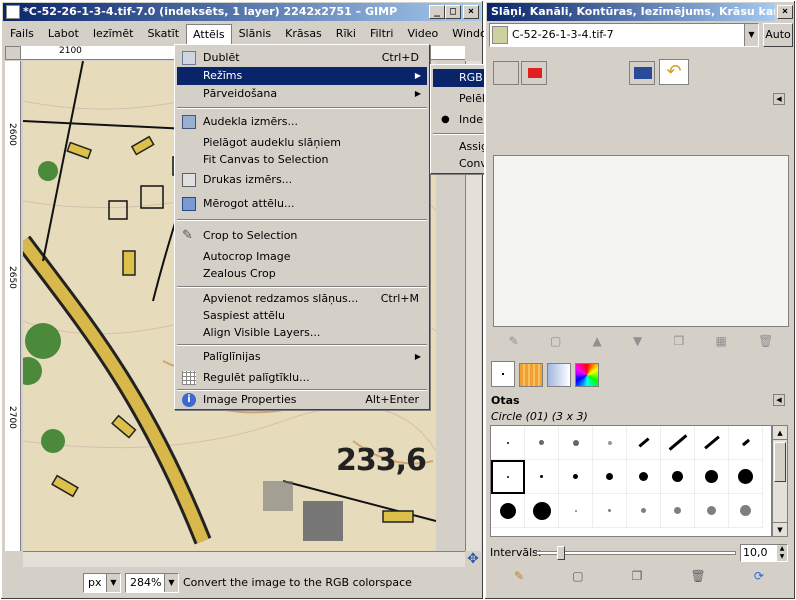 The height and width of the screenshot is (600, 796). What do you see at coordinates (302, 76) in the screenshot?
I see `menu-item-mode: Režīms ▶` at bounding box center [302, 76].